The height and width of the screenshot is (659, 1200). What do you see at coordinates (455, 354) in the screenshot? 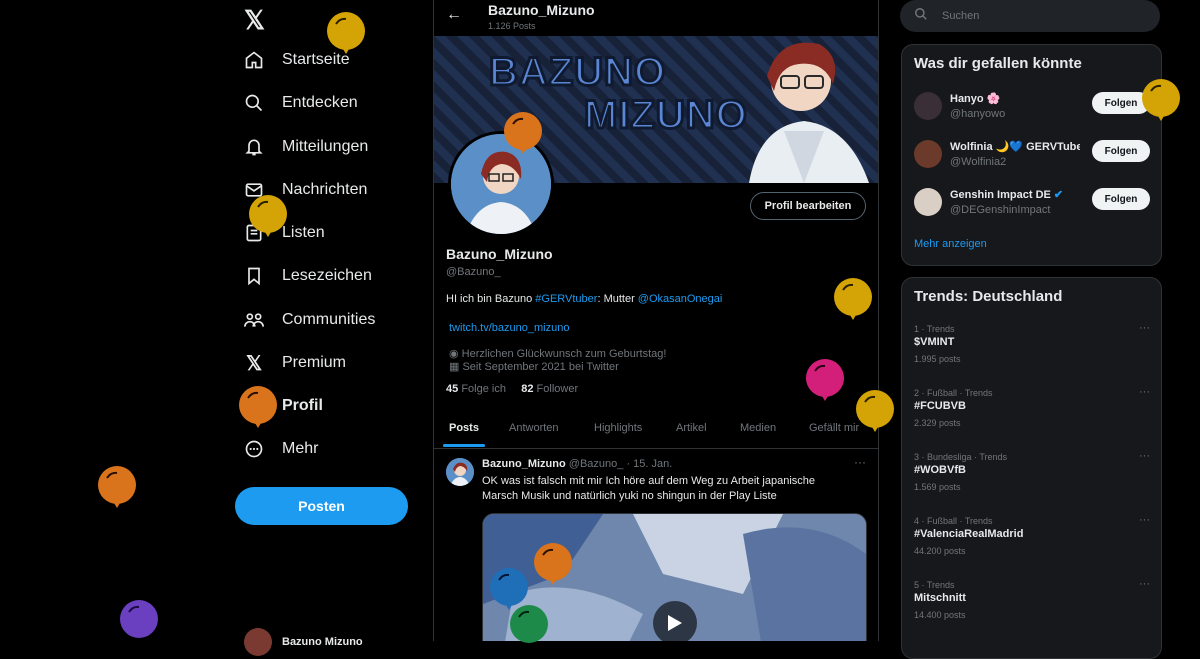
I see `balloon-icon: ◉` at bounding box center [455, 354].